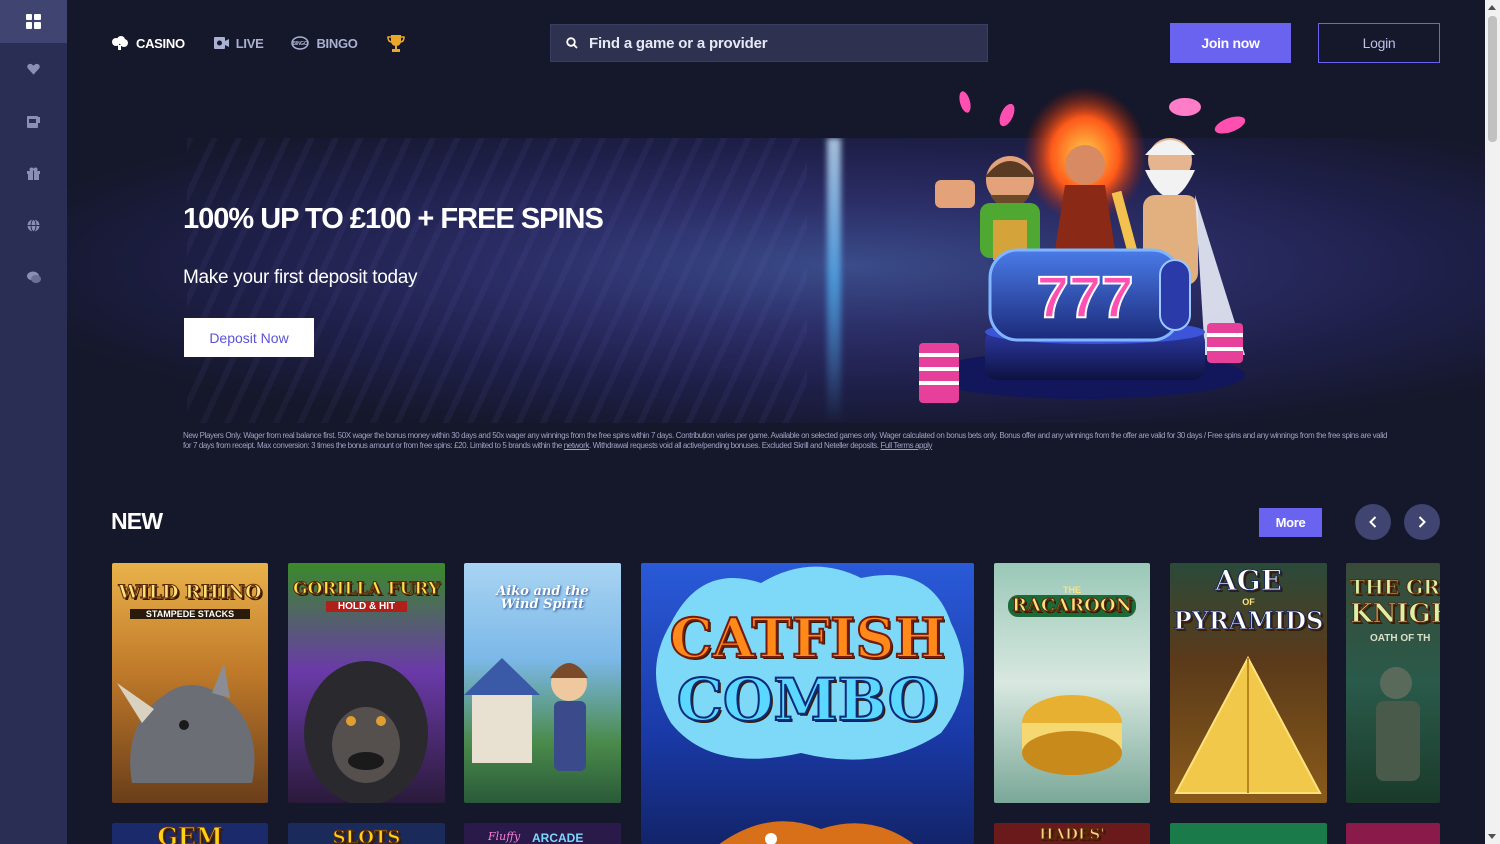 The image size is (1500, 844). I want to click on search-bar: Find a game or a provider, so click(769, 43).